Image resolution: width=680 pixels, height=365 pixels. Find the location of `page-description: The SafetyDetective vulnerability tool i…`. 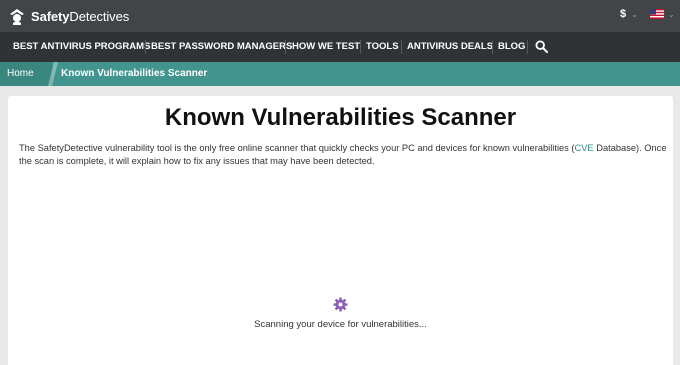

page-description: The SafetyDetective vulnerability tool i… is located at coordinates (343, 154).